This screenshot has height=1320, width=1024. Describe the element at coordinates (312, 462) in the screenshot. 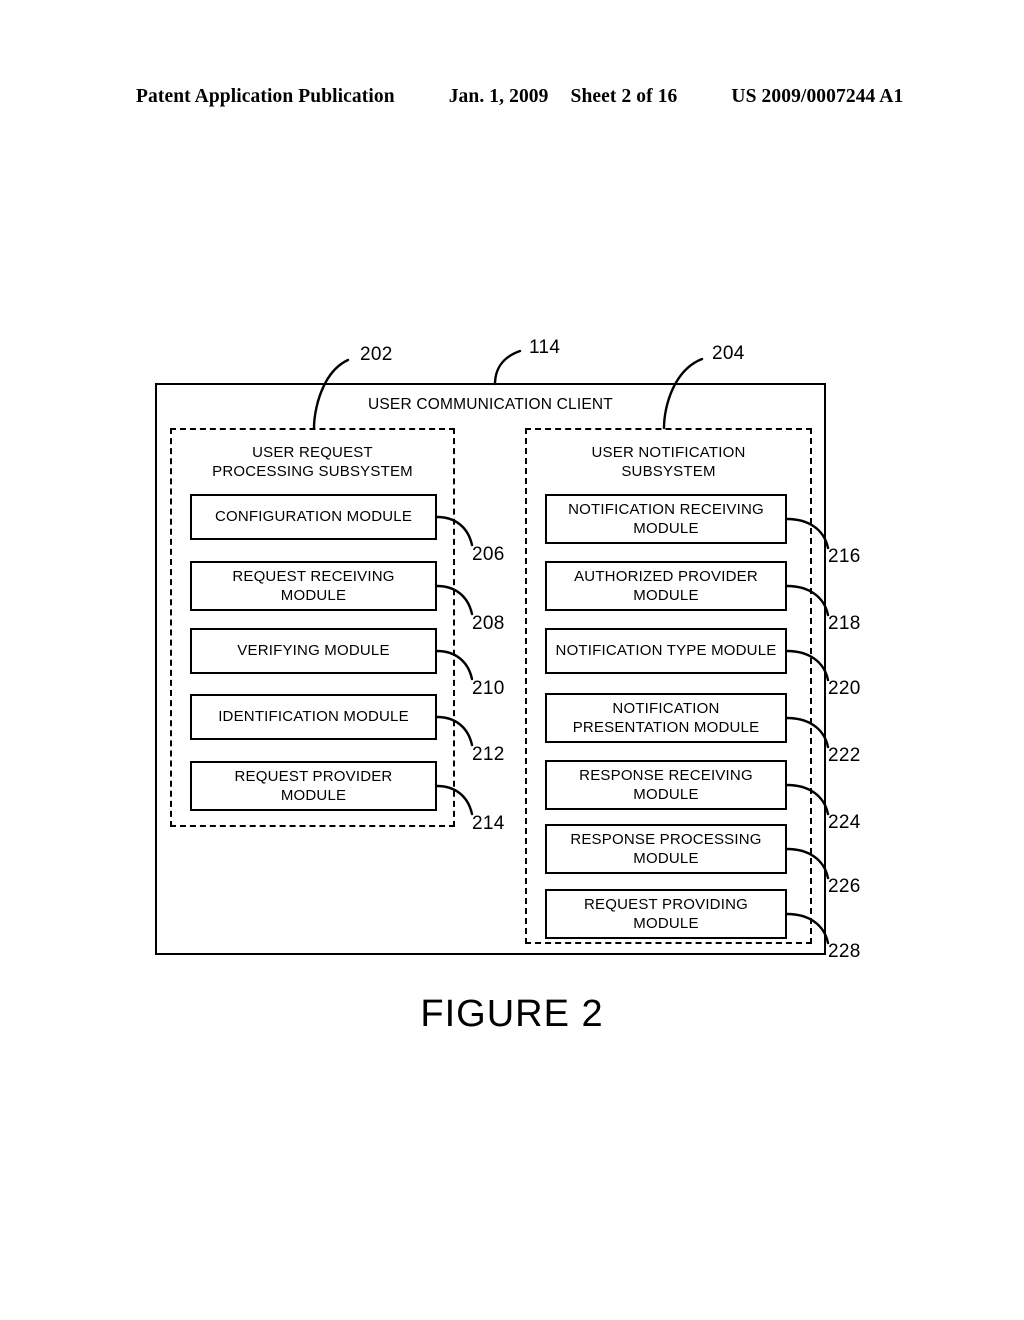

I see `user-request-processing-subsystem-label: USER REQUEST PROCESSING SUBSYSTEM` at that location.